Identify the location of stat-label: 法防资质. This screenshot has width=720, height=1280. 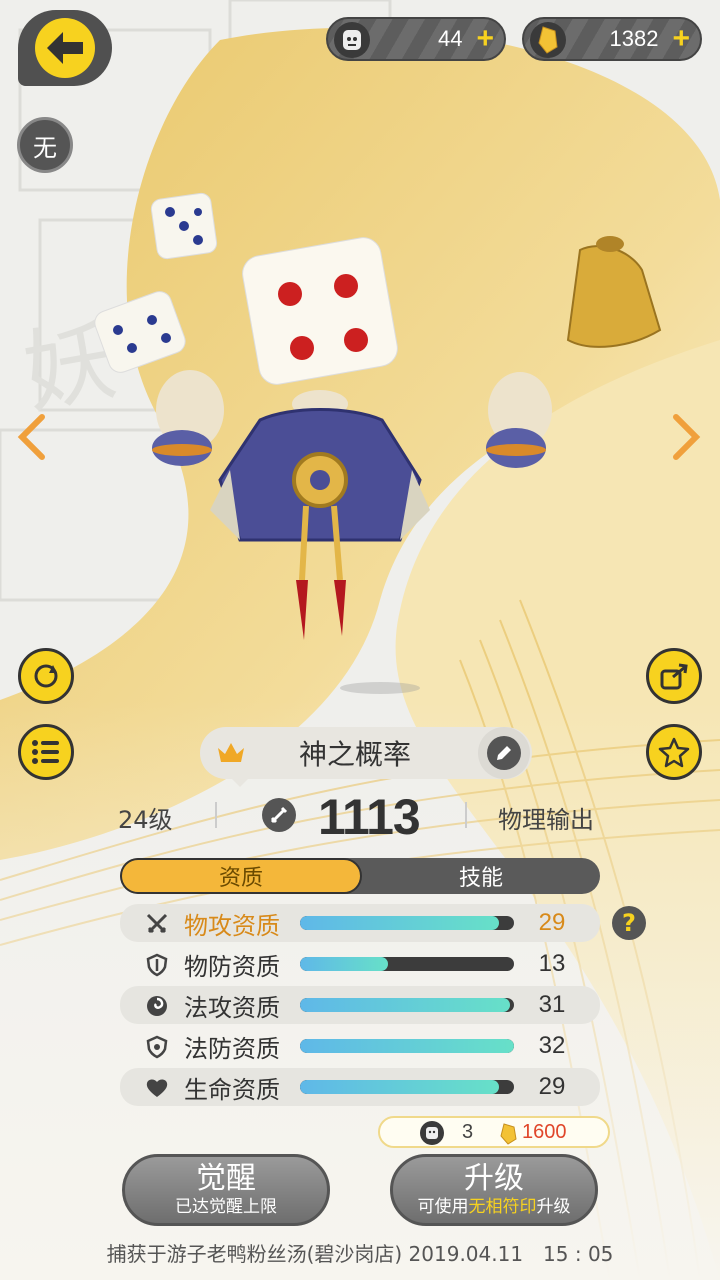
(232, 1048).